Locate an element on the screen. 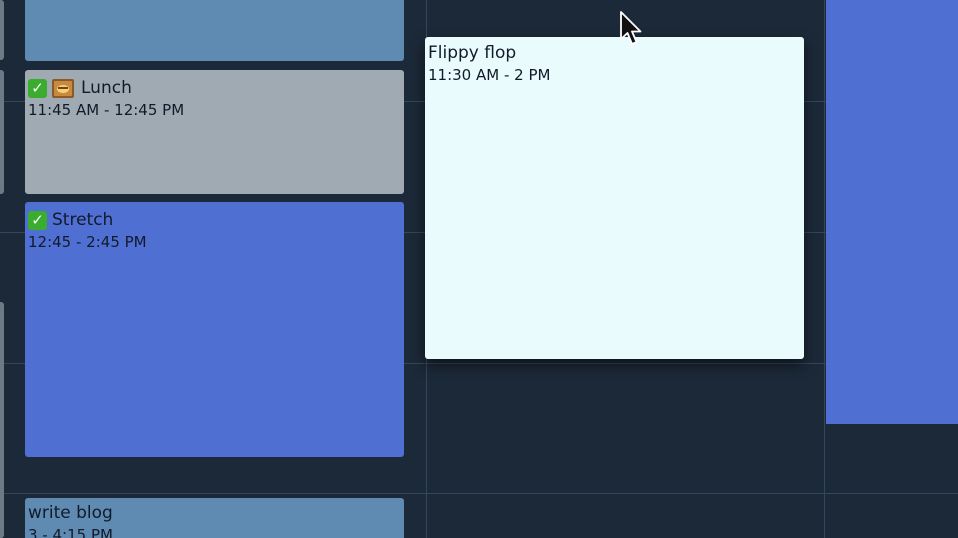 The height and width of the screenshot is (538, 958). event-title-row: write blog is located at coordinates (214, 513).